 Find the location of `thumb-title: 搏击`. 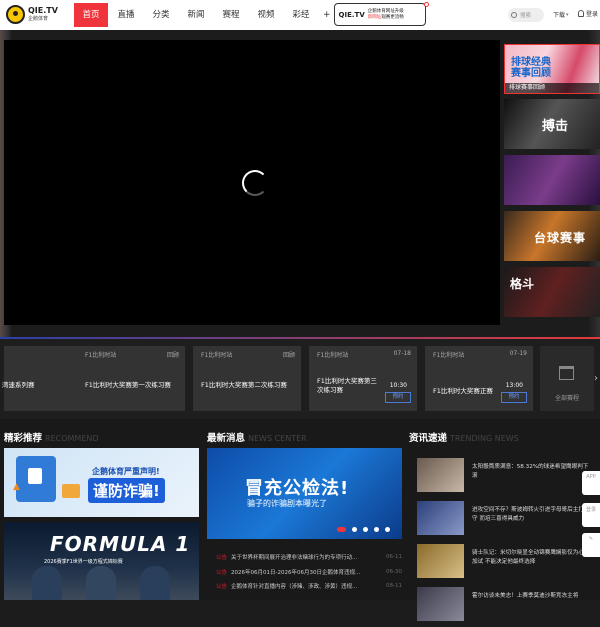

thumb-title: 搏击 is located at coordinates (555, 126).